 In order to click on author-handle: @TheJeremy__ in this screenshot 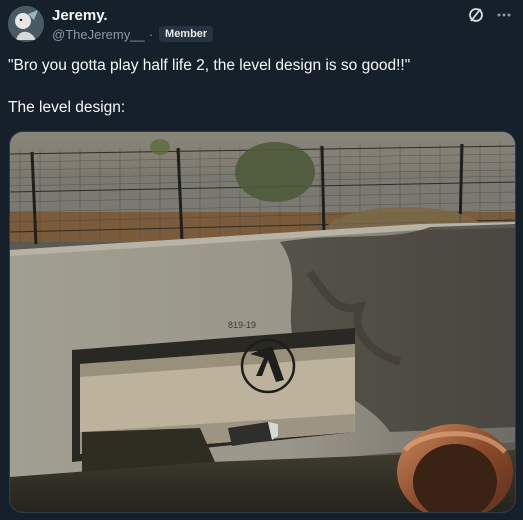, I will do `click(98, 34)`.